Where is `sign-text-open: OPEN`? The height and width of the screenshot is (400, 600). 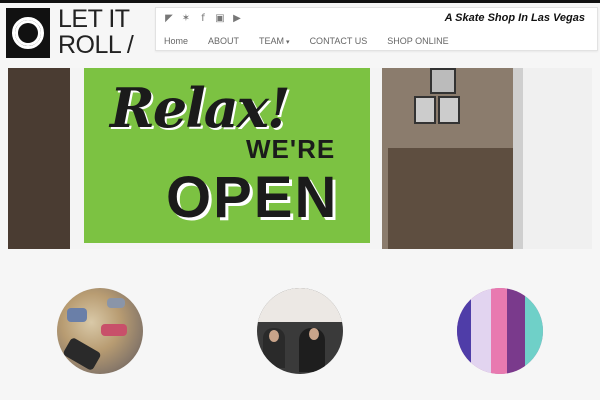 sign-text-open: OPEN is located at coordinates (252, 197).